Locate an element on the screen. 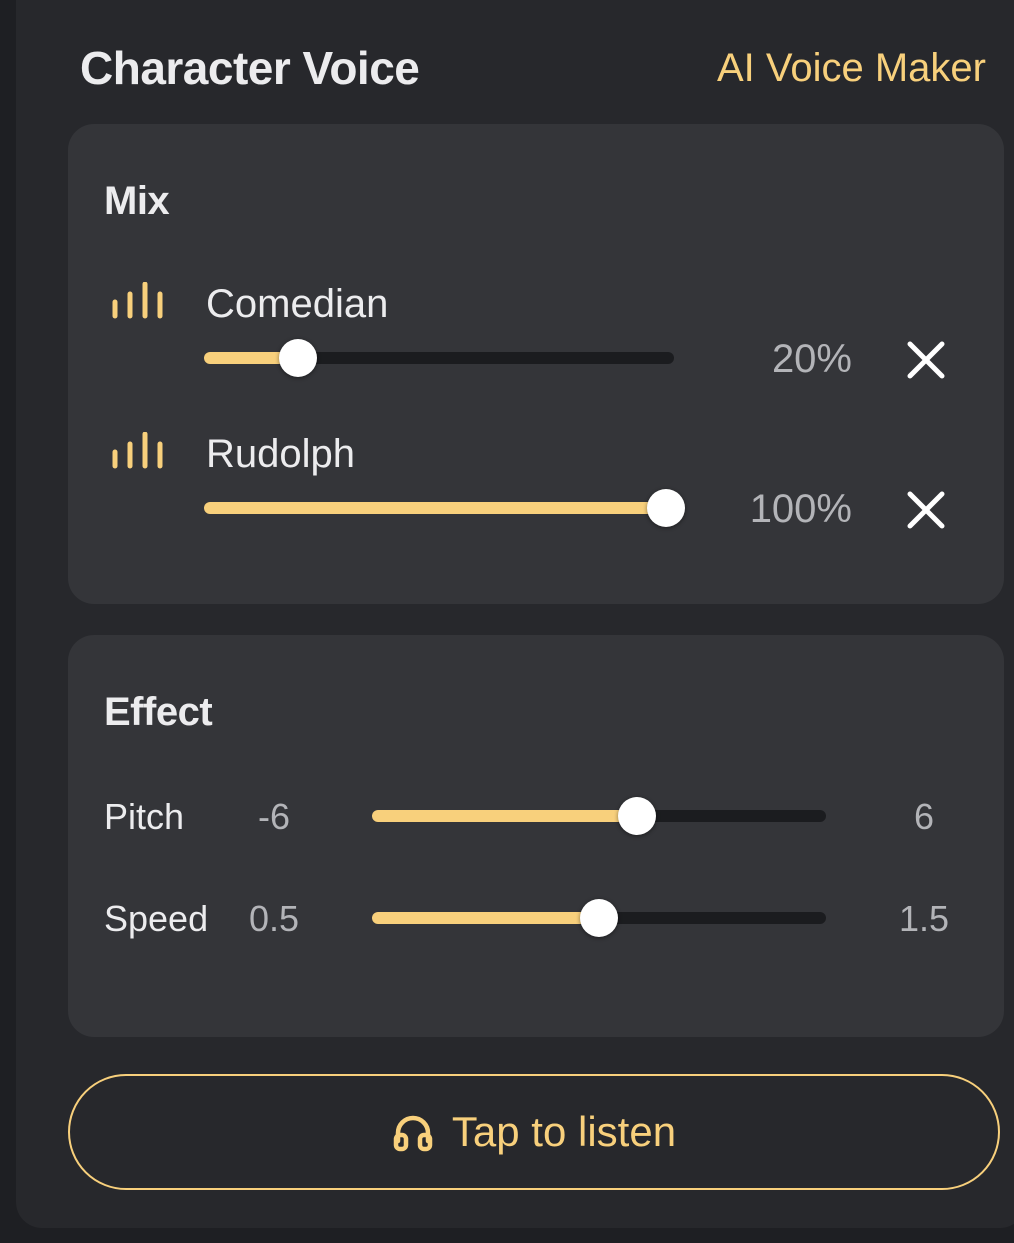 This screenshot has width=1014, height=1243. pitch-max-label: 6 is located at coordinates (924, 816).